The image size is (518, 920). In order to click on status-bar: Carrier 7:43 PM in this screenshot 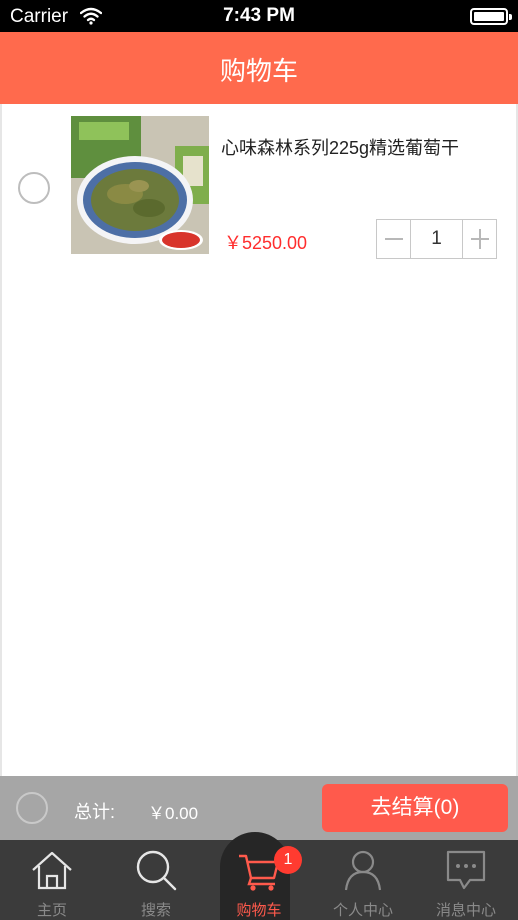, I will do `click(259, 16)`.